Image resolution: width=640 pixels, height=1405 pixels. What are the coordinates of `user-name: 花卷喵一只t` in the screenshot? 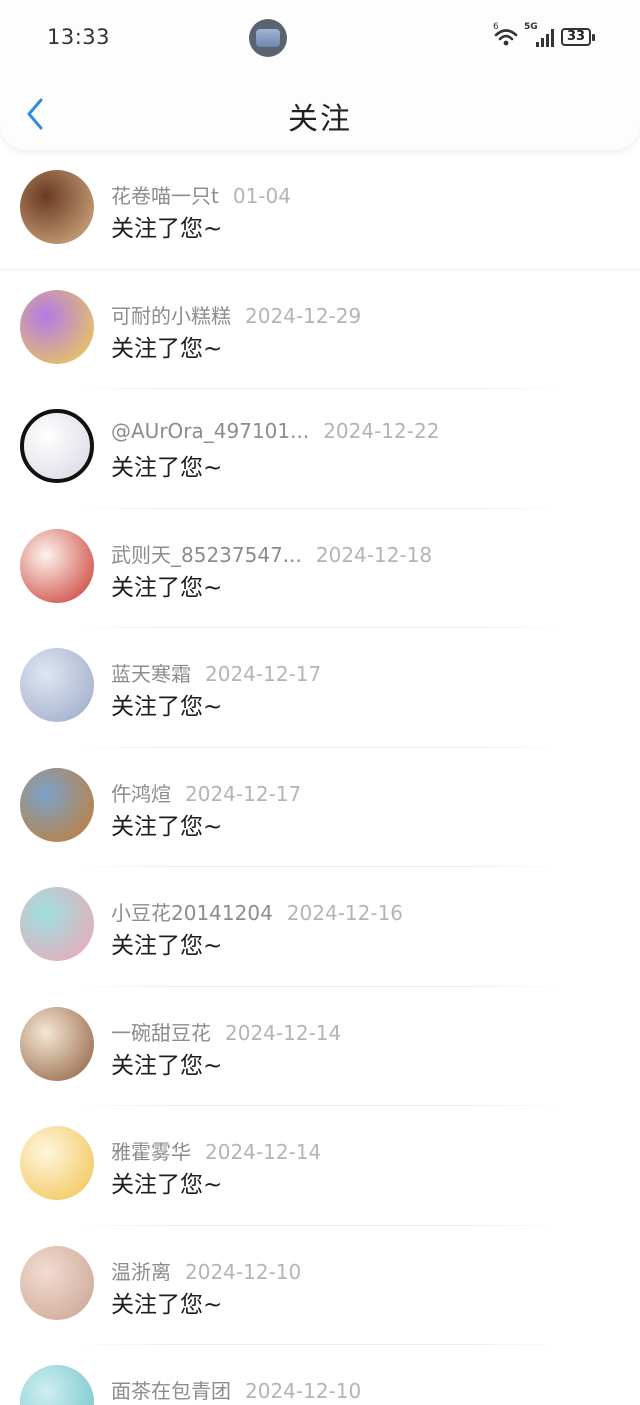 It's located at (165, 196).